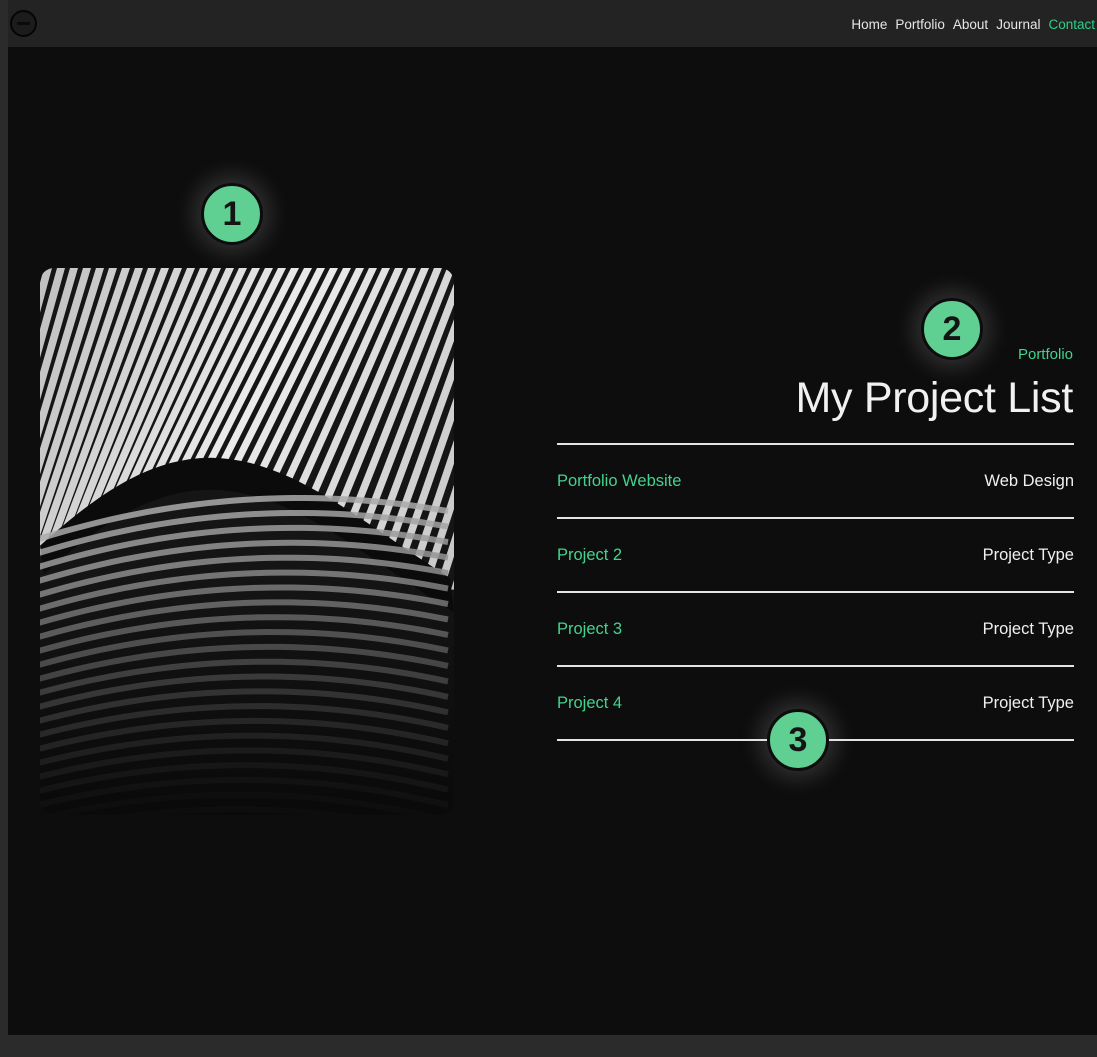 The image size is (1097, 1057). Describe the element at coordinates (815, 629) in the screenshot. I see `project-row-3: Project 3 Project Type` at that location.